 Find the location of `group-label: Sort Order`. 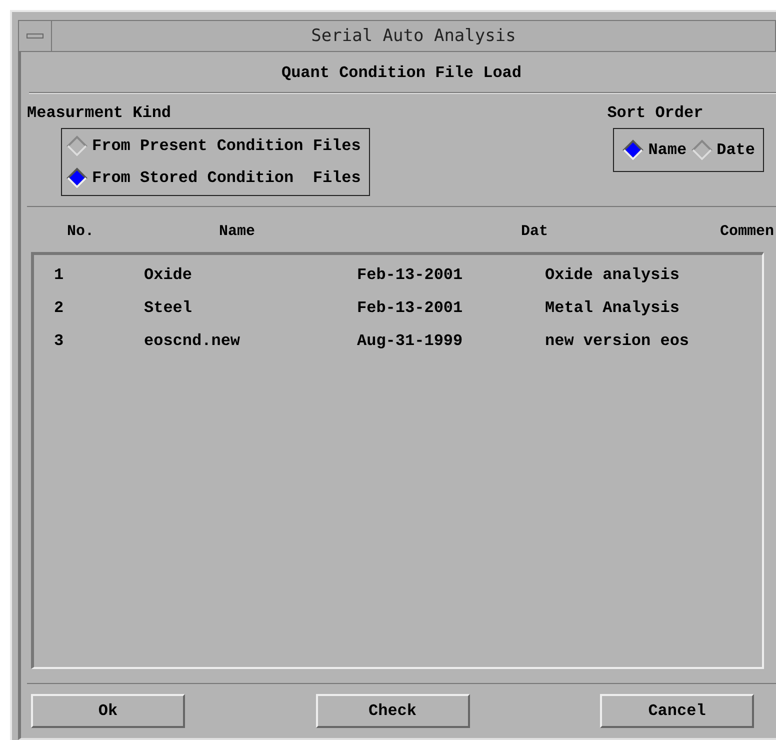

group-label: Sort Order is located at coordinates (655, 113).